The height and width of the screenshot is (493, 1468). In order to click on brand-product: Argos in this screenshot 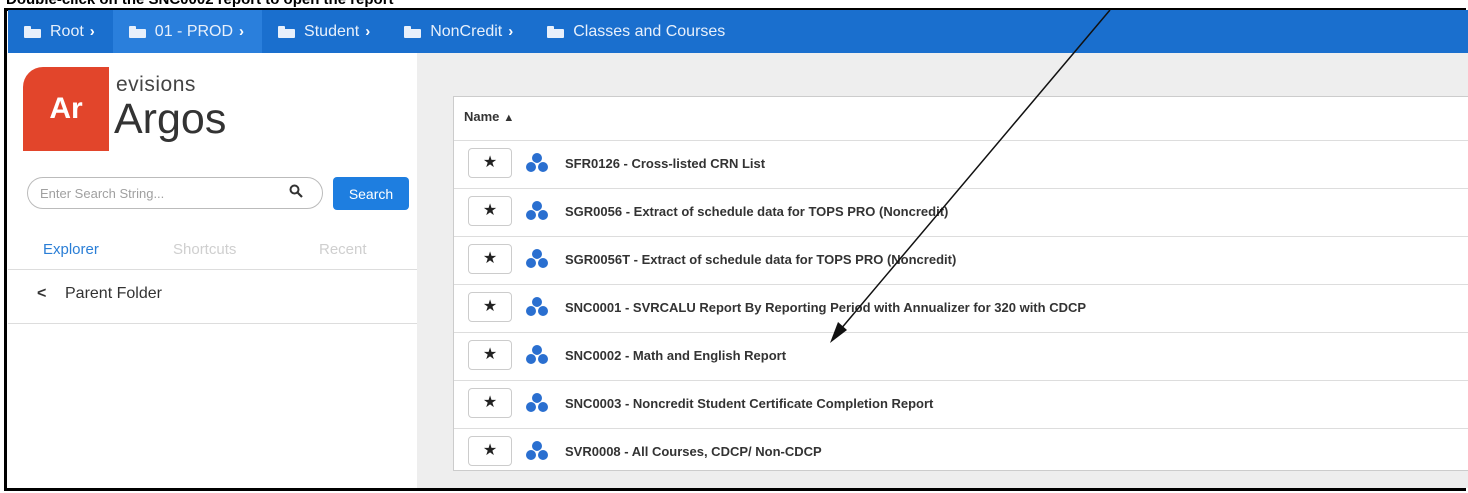, I will do `click(170, 119)`.